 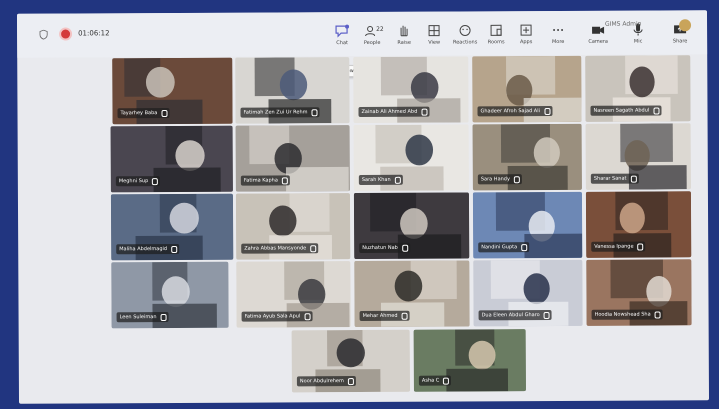 What do you see at coordinates (638, 41) in the screenshot?
I see `mic-label: Mic` at bounding box center [638, 41].